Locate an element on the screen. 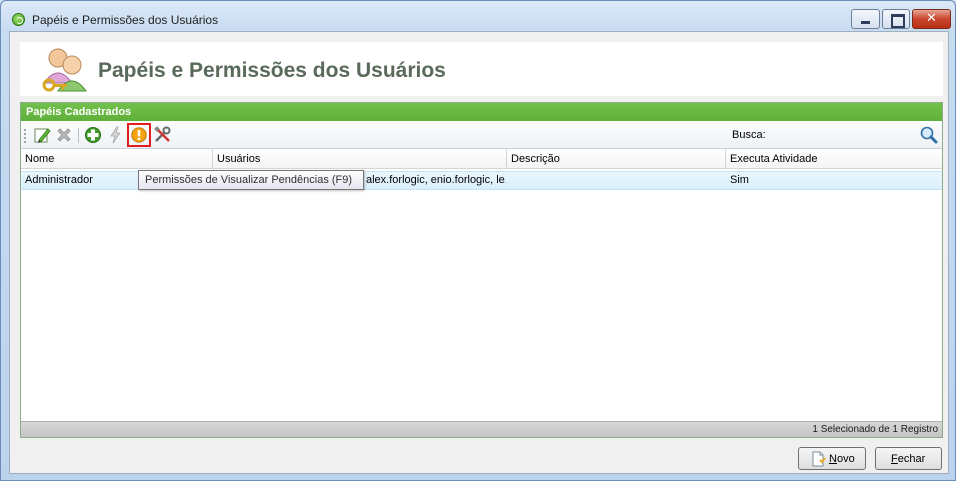  toolbar: Busca: is located at coordinates (481, 135).